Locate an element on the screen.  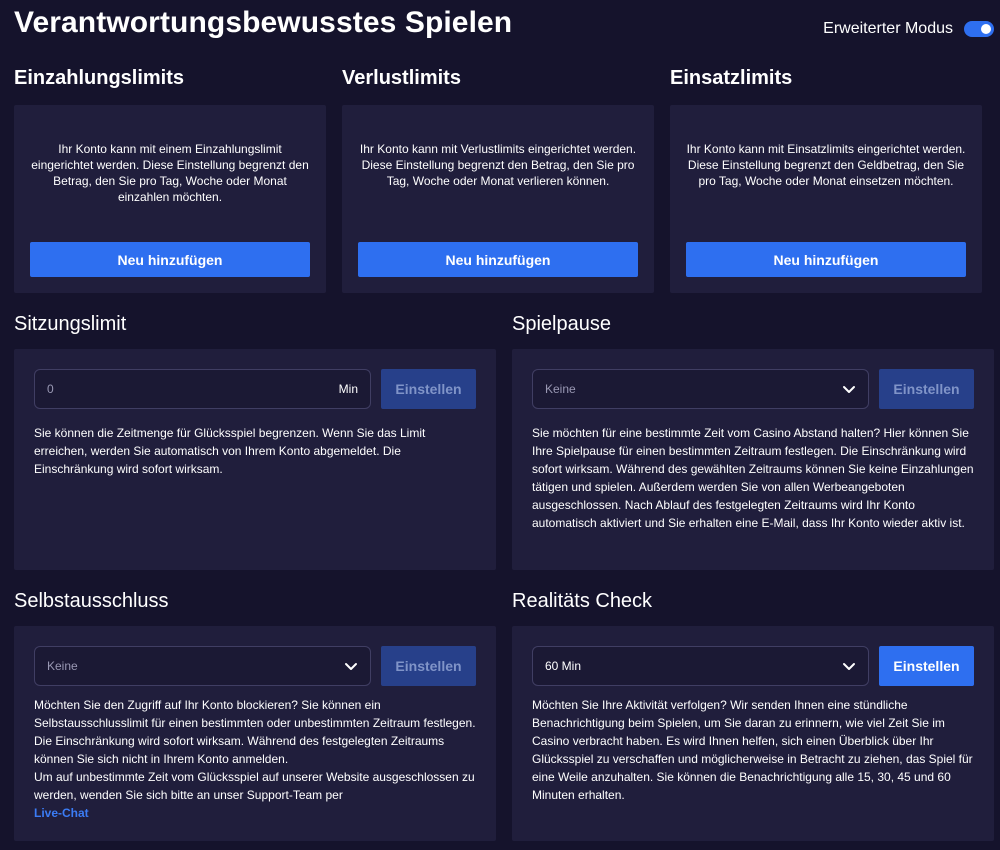
page-title: Verantwortungsbewusstes Spielen is located at coordinates (263, 22).